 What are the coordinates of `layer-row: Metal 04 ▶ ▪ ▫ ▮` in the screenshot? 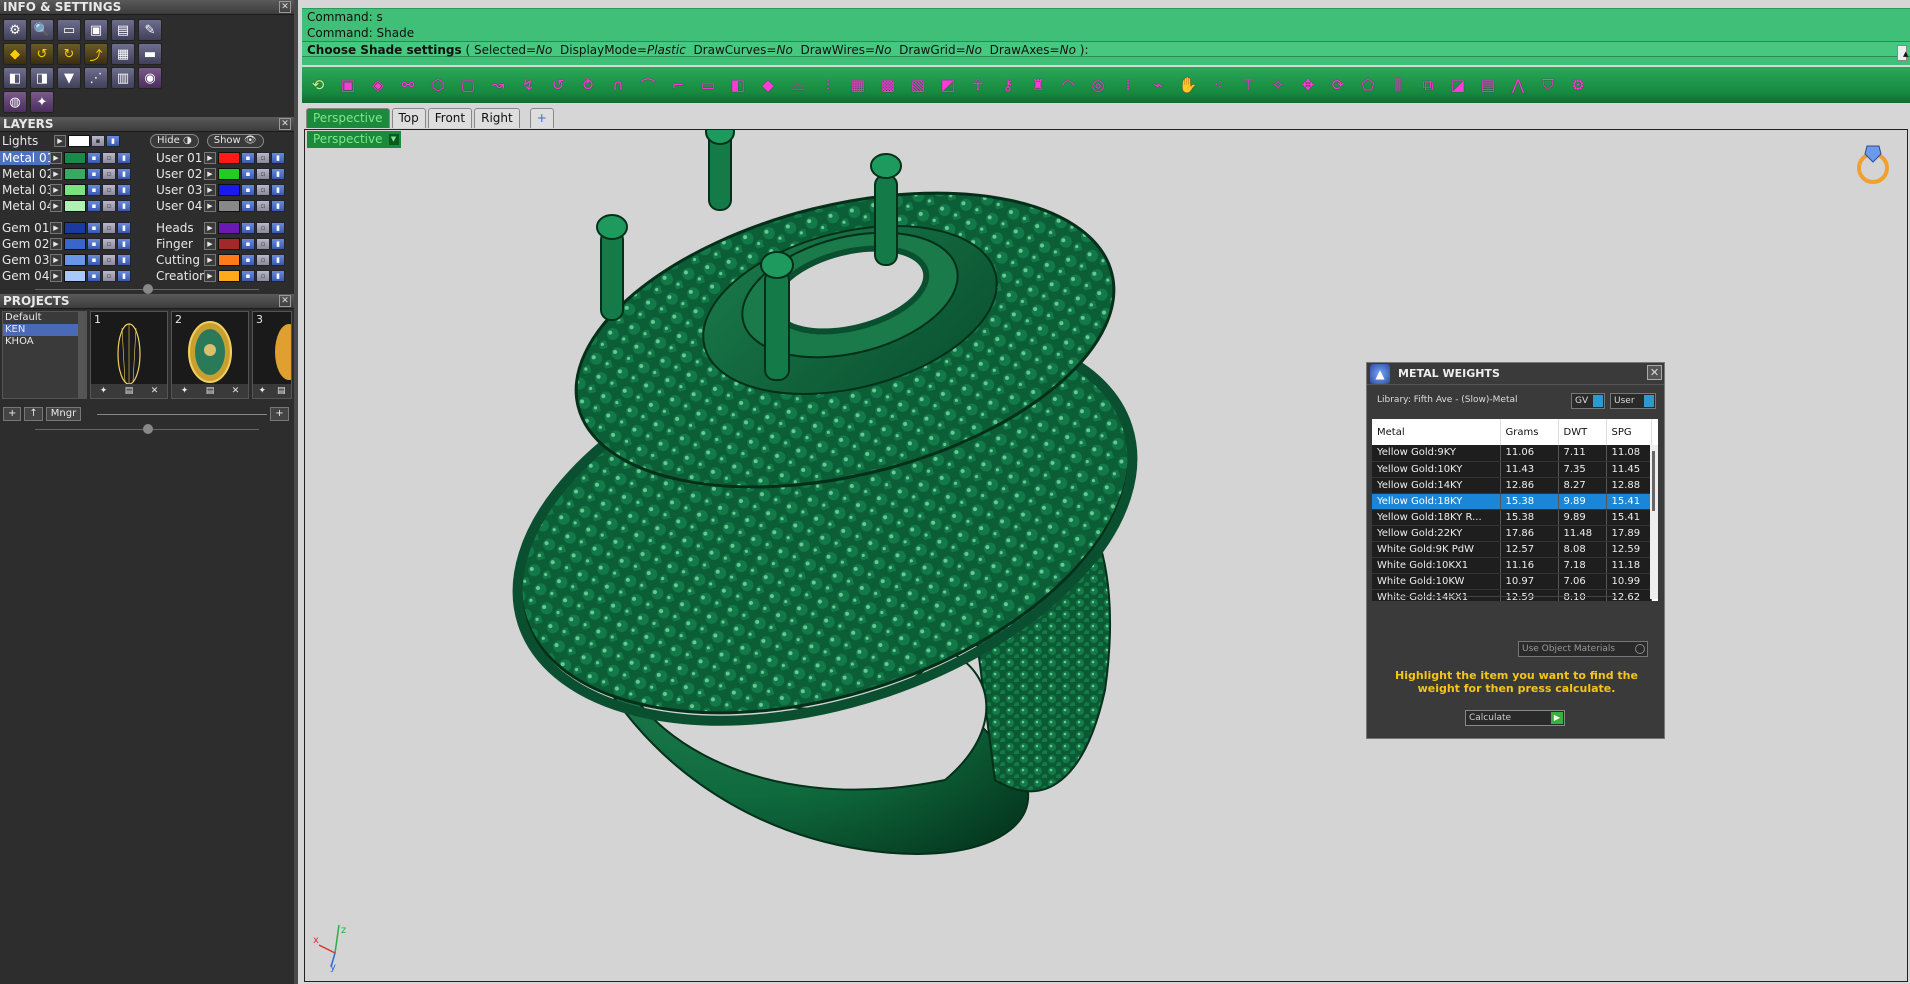 It's located at (70, 206).